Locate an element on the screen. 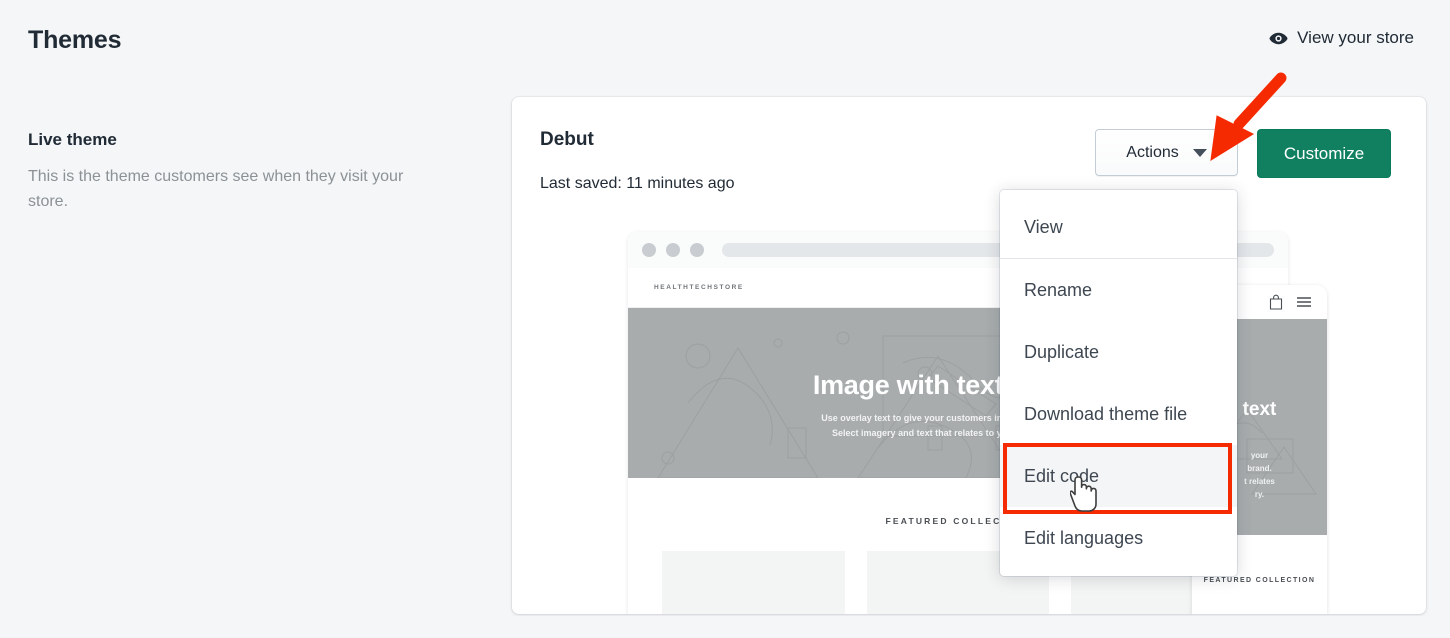  theme-name: Debut is located at coordinates (567, 139).